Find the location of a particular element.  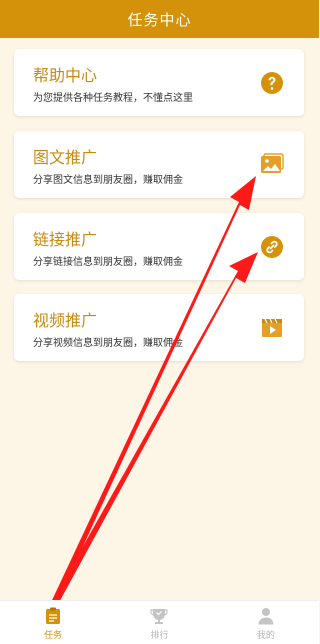

link-icon is located at coordinates (272, 247).